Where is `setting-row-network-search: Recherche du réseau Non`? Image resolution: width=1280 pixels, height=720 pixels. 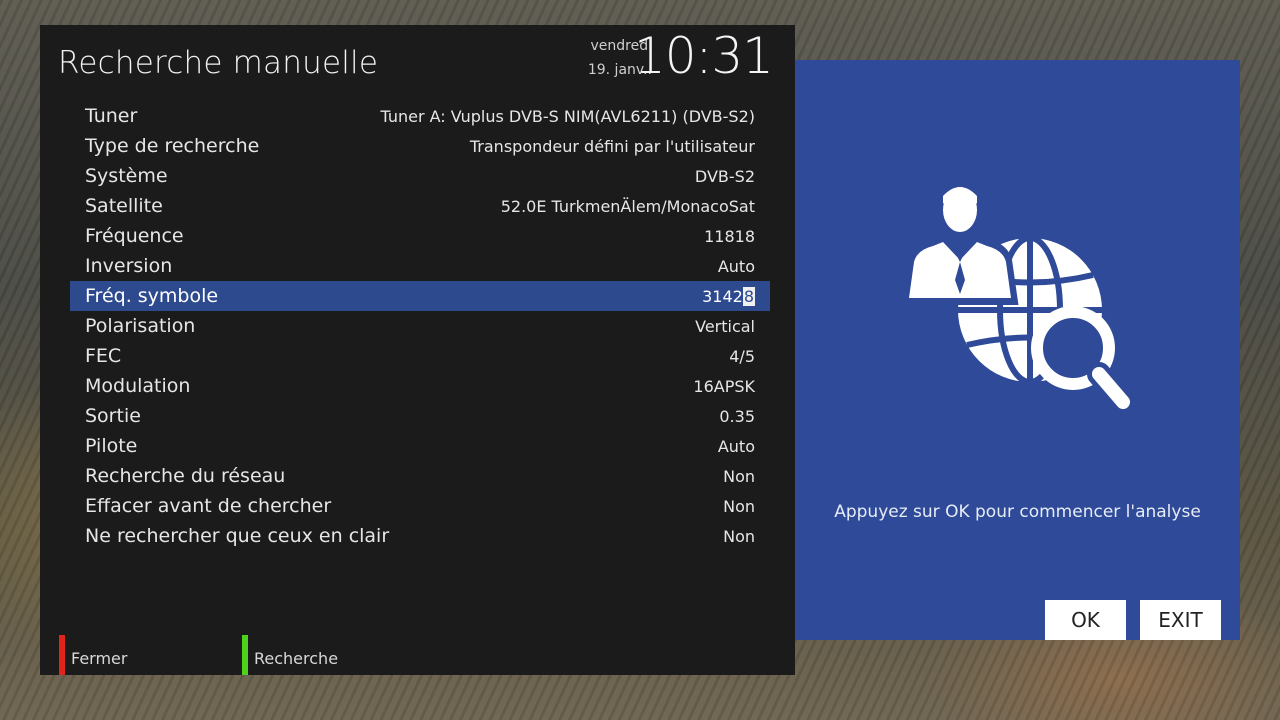
setting-row-network-search: Recherche du réseau Non is located at coordinates (420, 476).